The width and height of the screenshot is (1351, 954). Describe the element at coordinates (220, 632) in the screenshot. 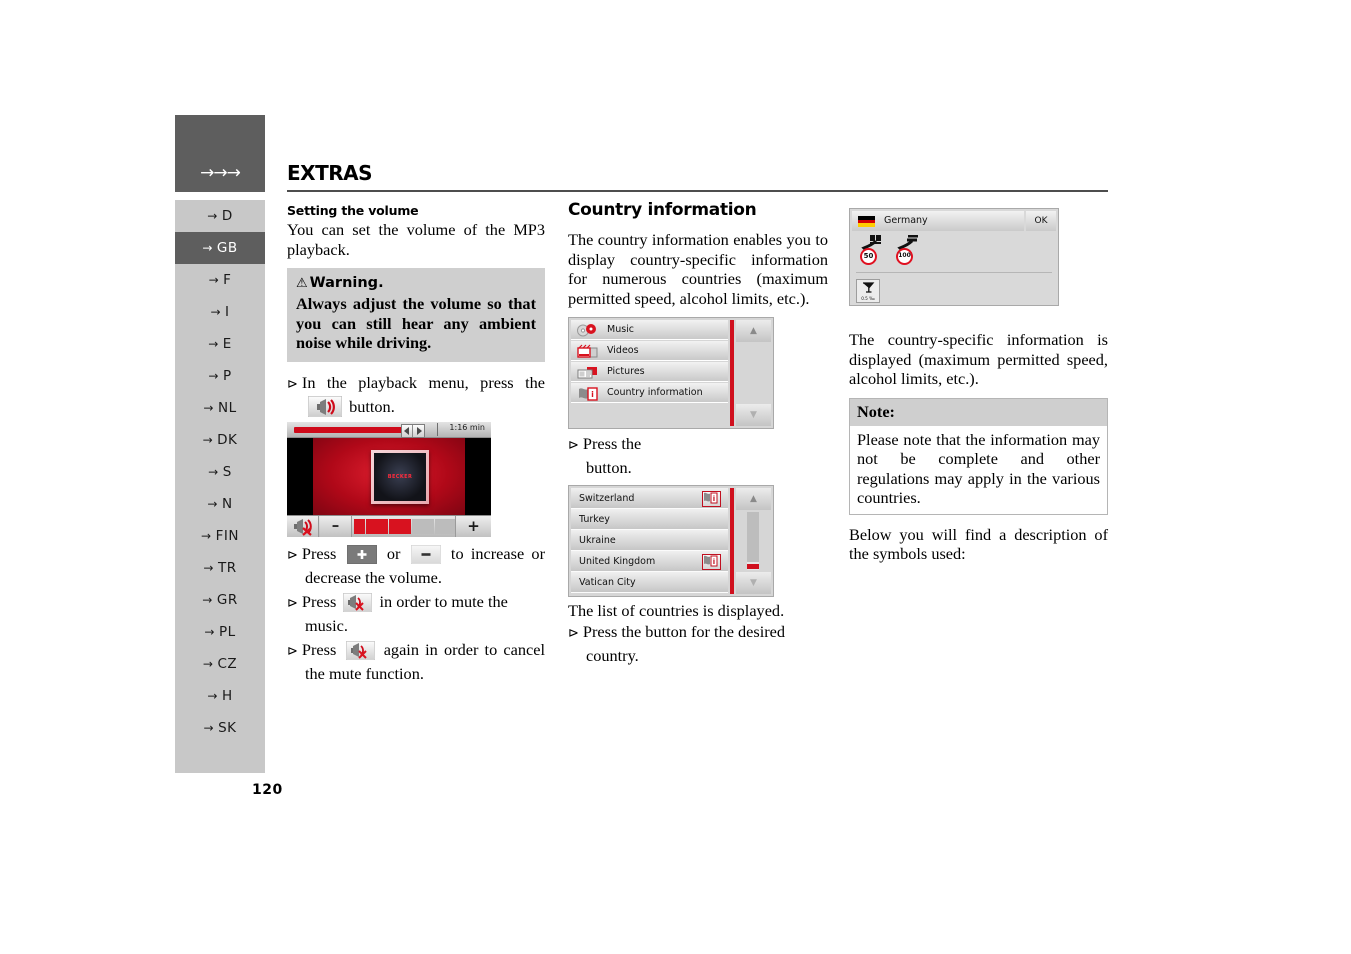

I see `sidebar-item-pl: → PL` at that location.